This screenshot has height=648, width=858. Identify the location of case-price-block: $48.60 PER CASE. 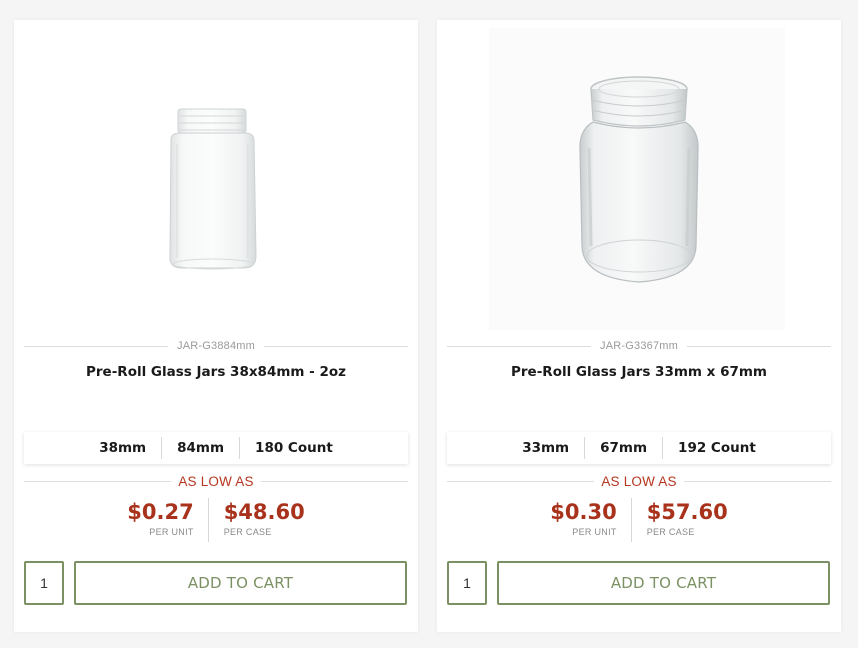
(263, 520).